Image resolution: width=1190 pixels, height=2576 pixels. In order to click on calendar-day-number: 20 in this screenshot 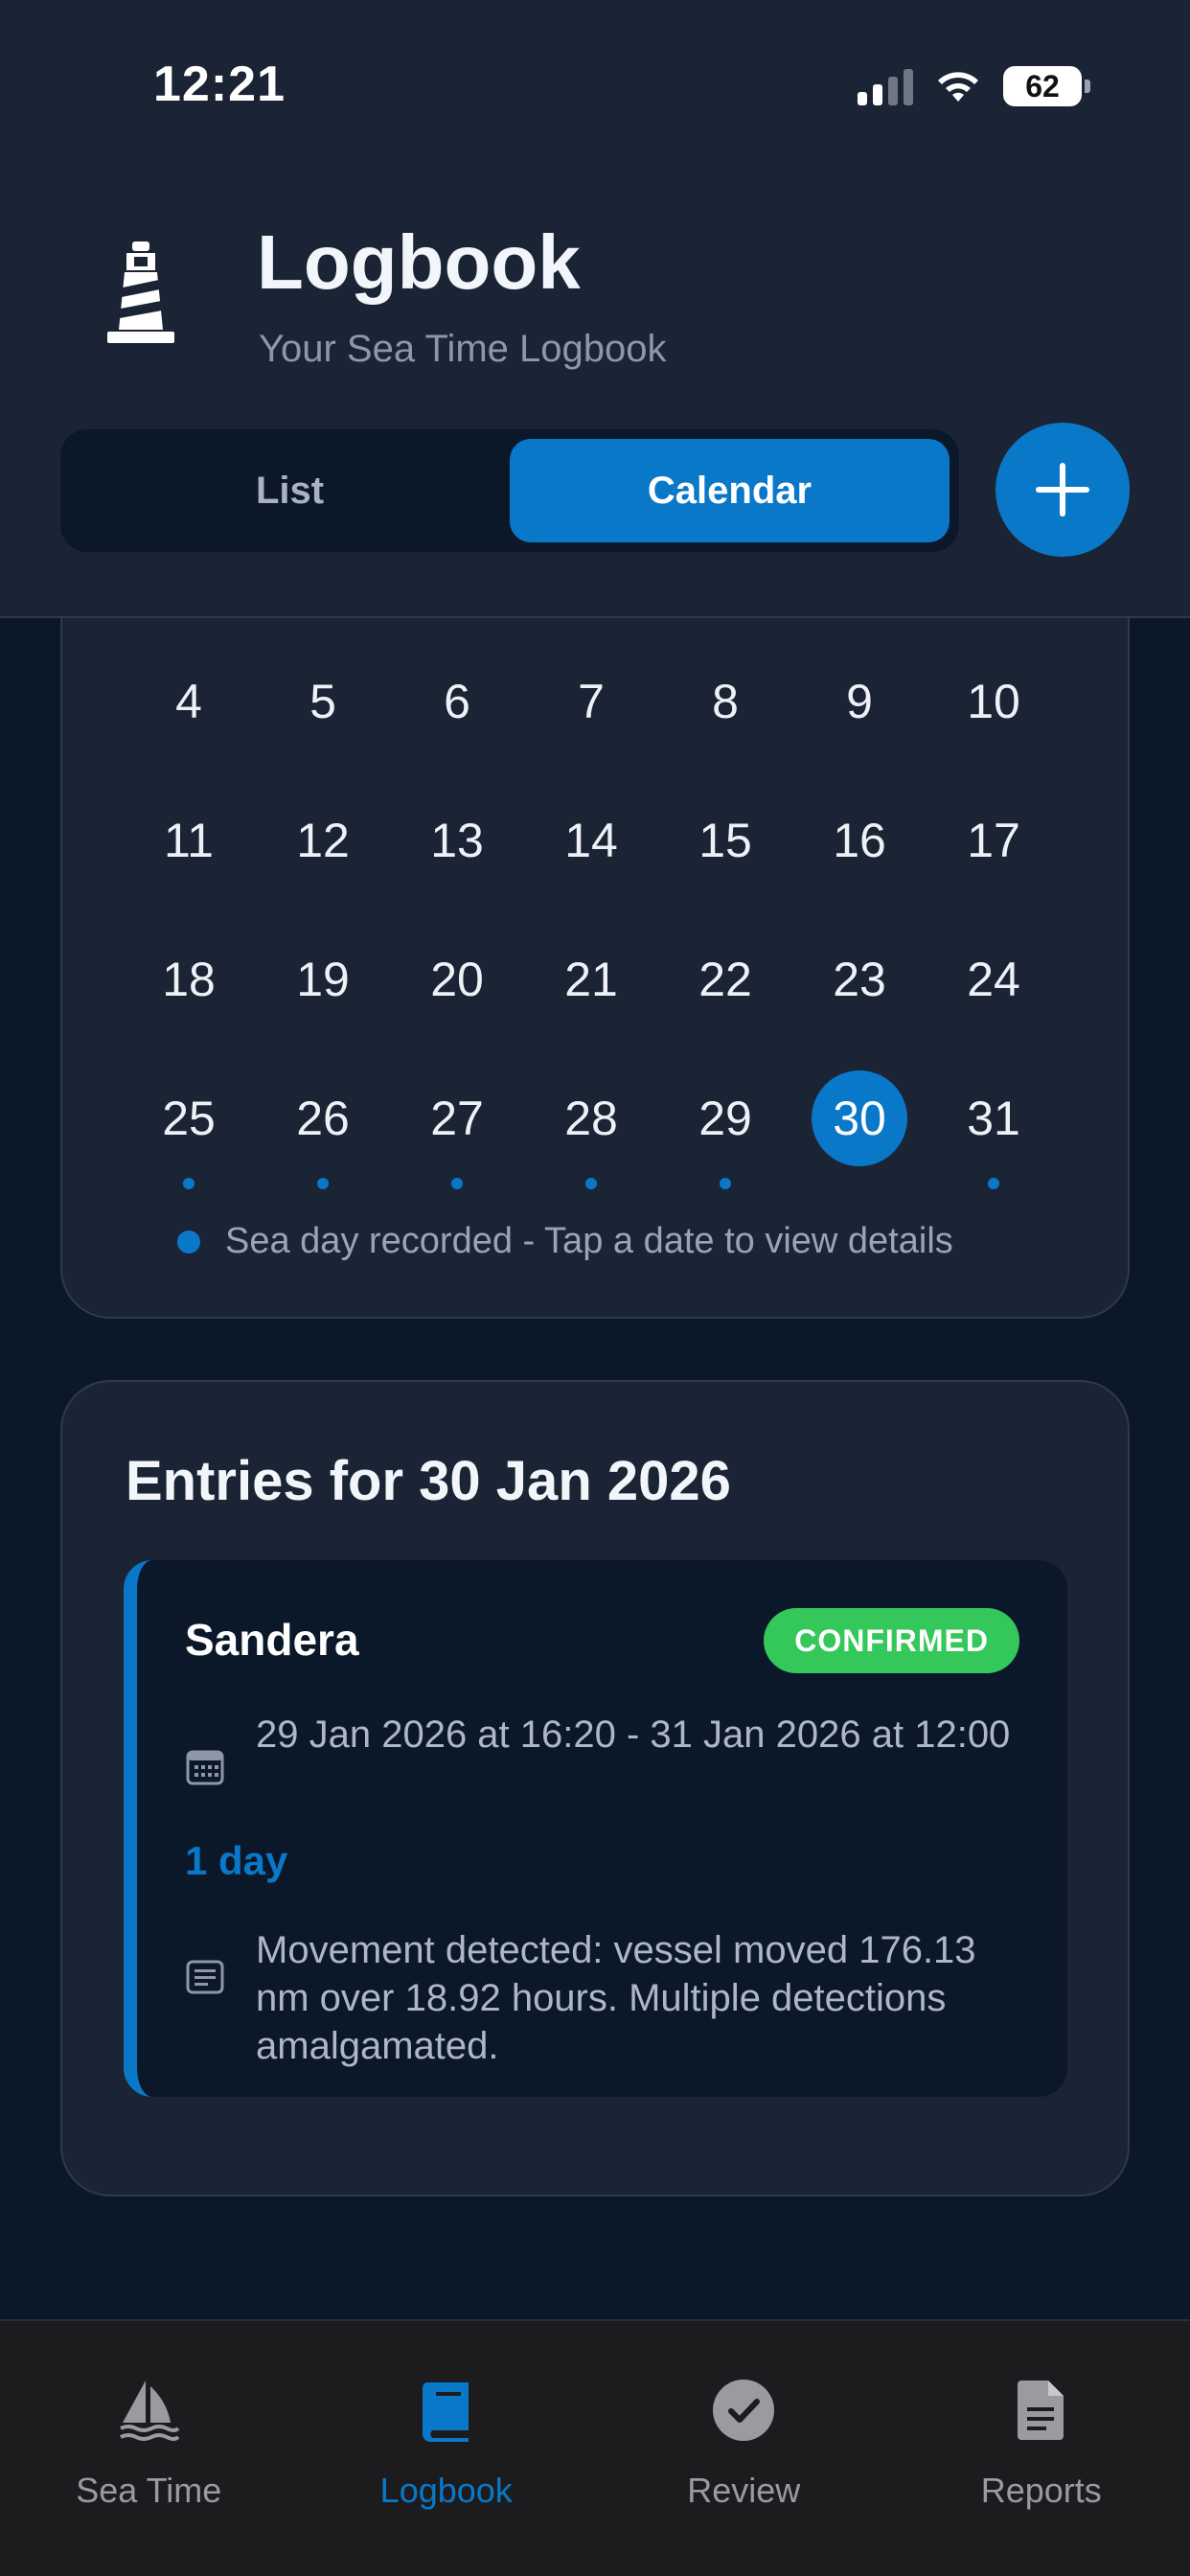, I will do `click(457, 979)`.